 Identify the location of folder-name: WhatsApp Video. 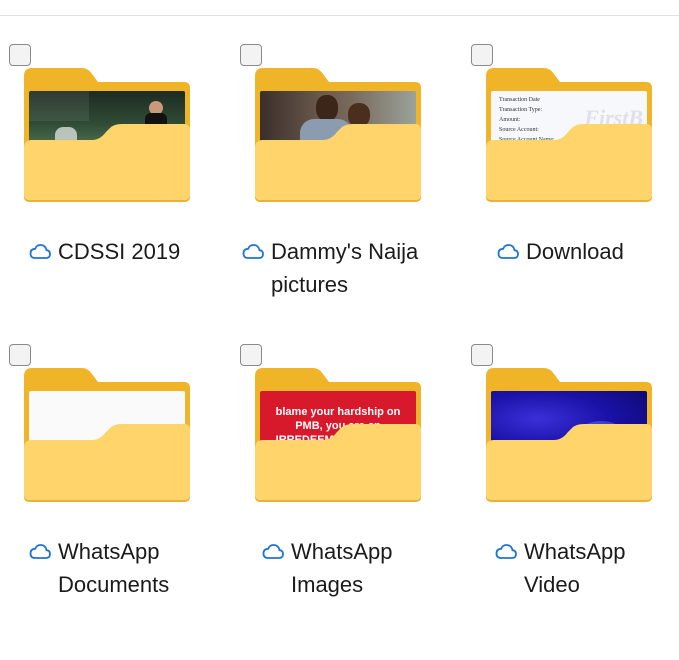
(575, 568).